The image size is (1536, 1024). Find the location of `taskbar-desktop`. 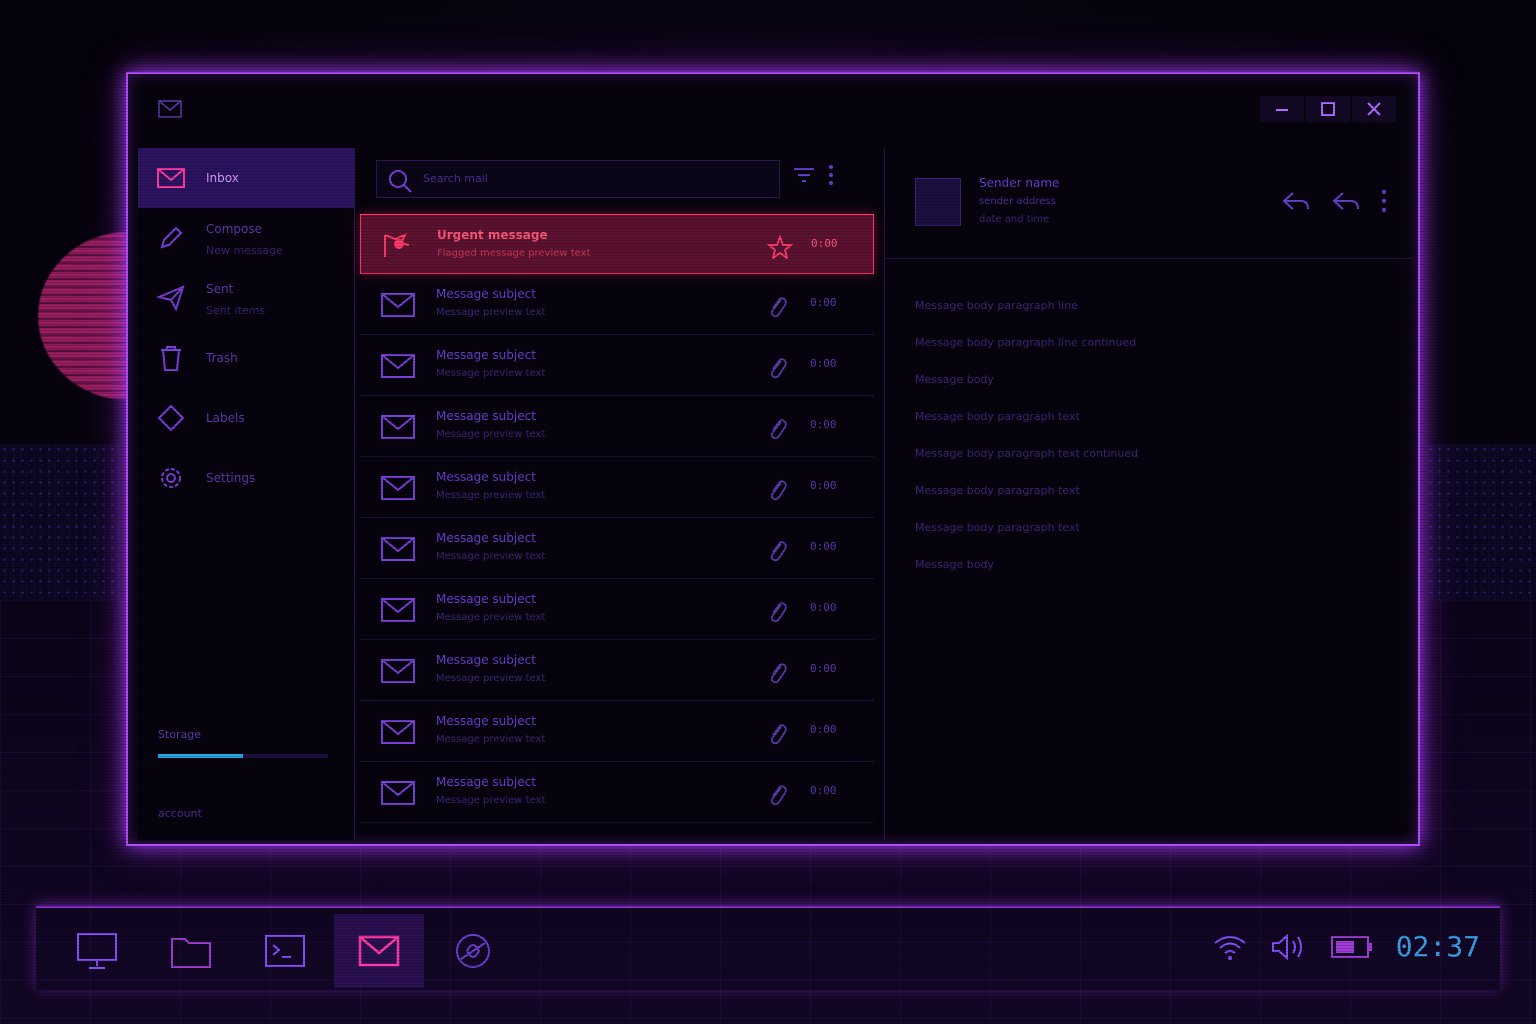

taskbar-desktop is located at coordinates (97, 951).